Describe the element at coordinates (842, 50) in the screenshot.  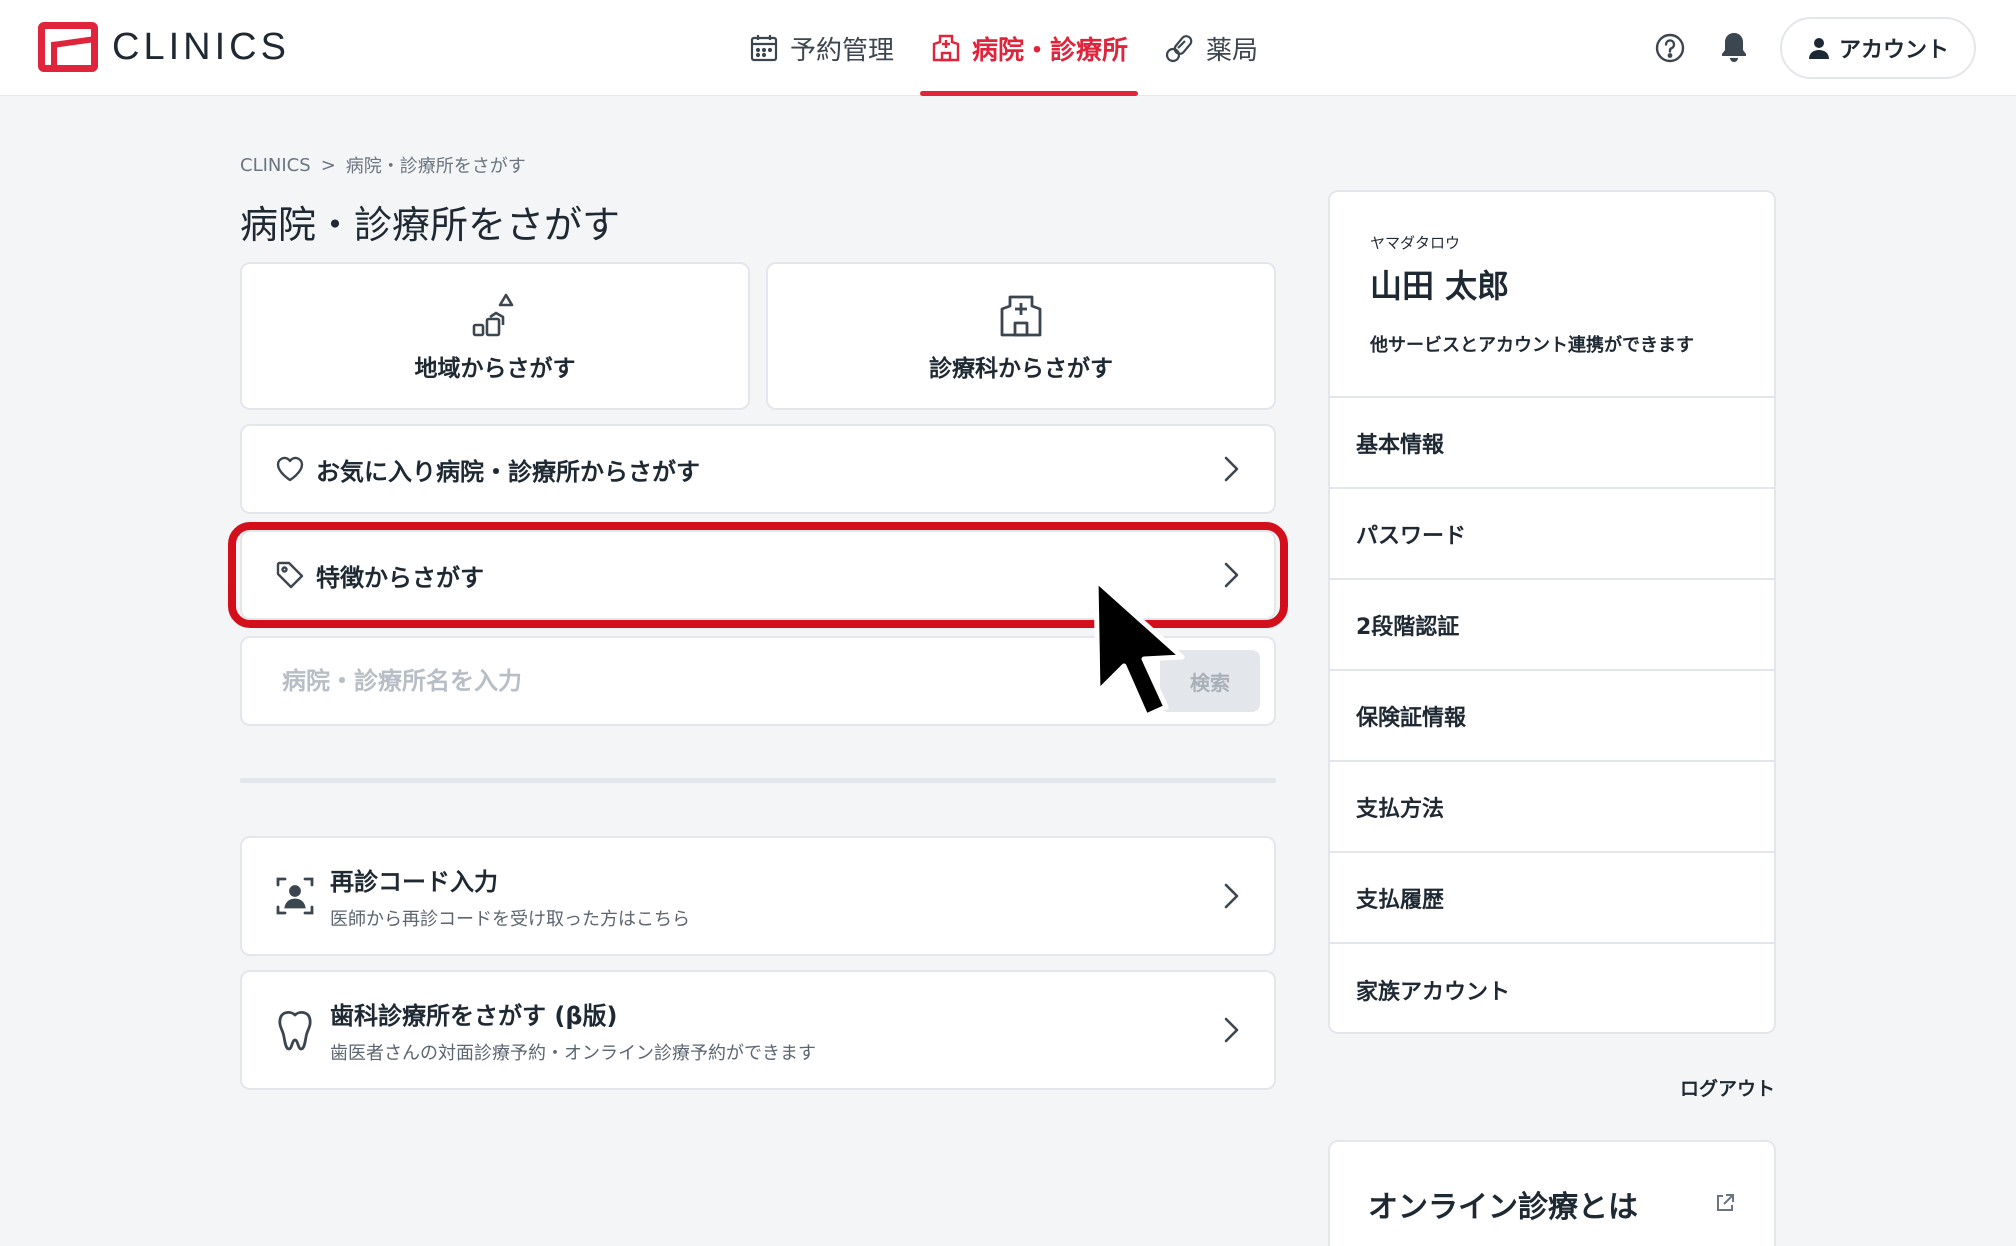
I see `nav-item-label: 予約管理` at that location.